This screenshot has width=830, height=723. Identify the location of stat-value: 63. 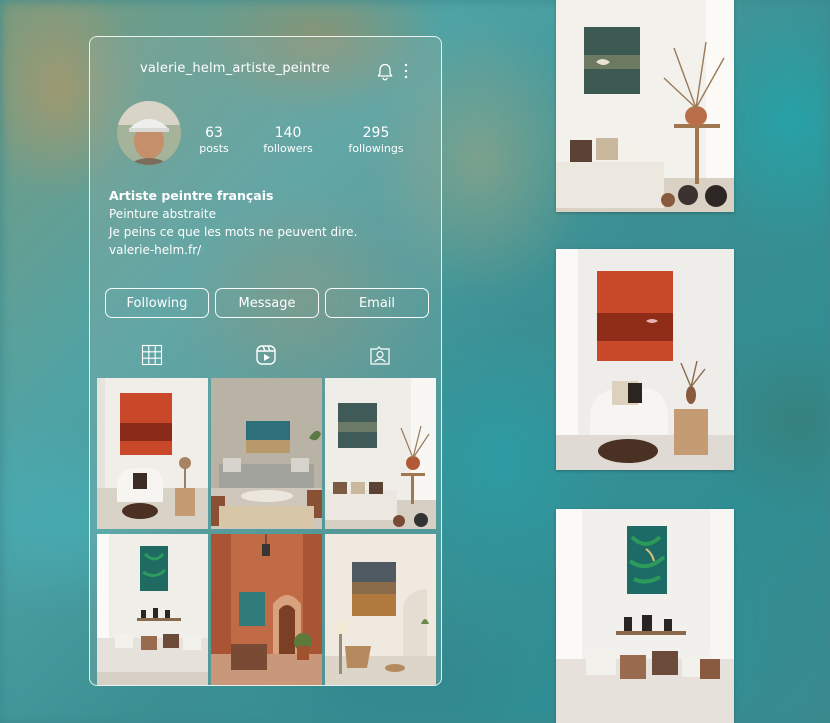
(214, 133).